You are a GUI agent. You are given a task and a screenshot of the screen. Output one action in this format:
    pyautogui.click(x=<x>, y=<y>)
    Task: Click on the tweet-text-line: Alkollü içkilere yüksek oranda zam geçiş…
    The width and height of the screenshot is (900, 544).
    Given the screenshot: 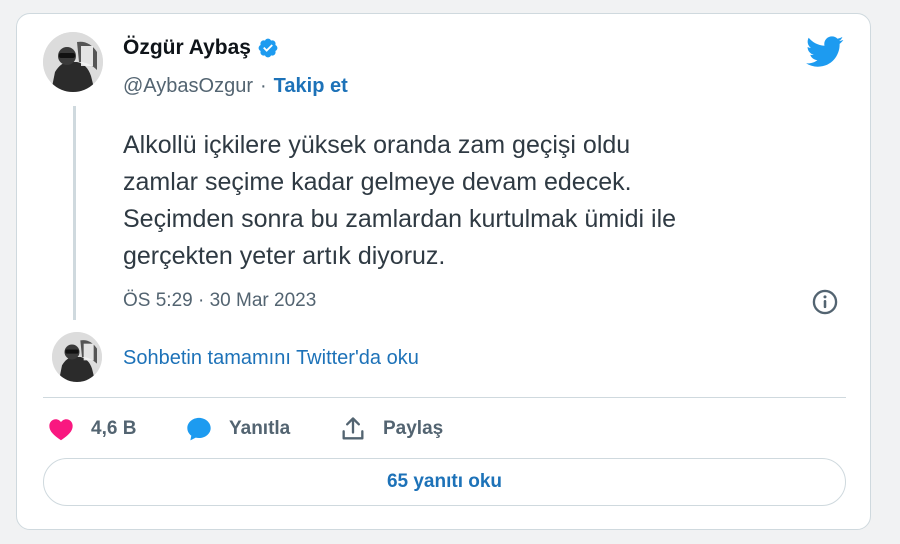 What is the action you would take?
    pyautogui.click(x=377, y=145)
    